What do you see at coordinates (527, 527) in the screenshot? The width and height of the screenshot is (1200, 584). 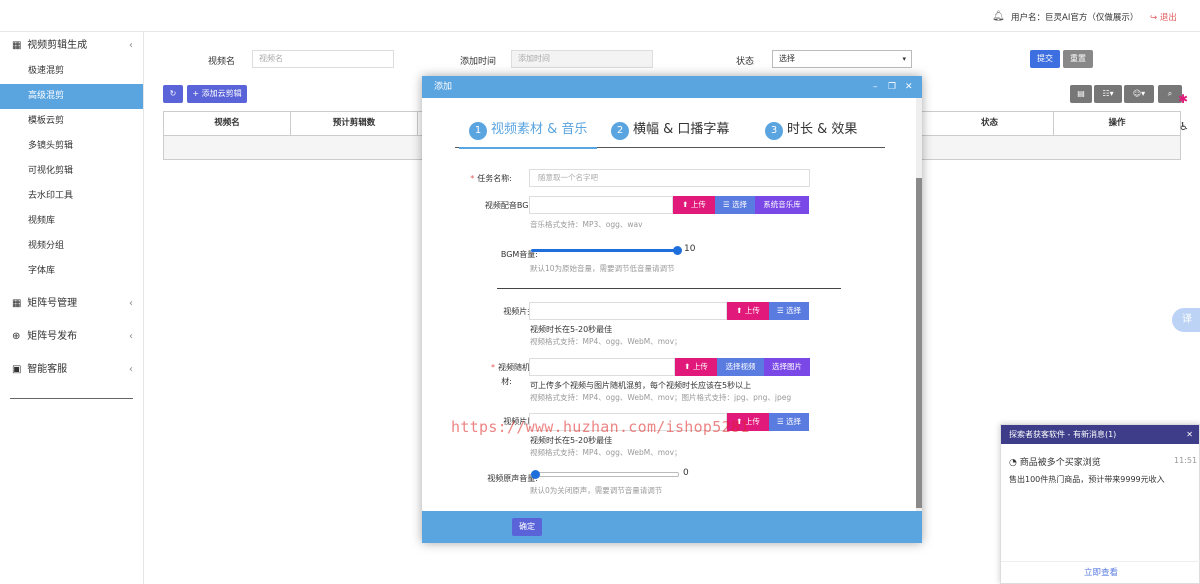 I see `confirm-button: 确定` at bounding box center [527, 527].